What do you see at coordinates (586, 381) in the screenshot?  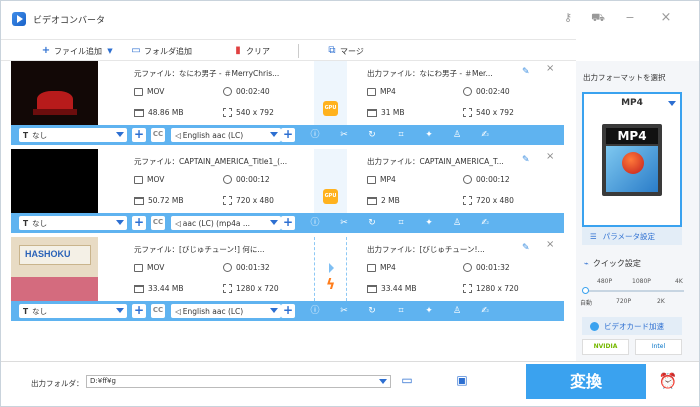 I see `convert-button: 変換` at bounding box center [586, 381].